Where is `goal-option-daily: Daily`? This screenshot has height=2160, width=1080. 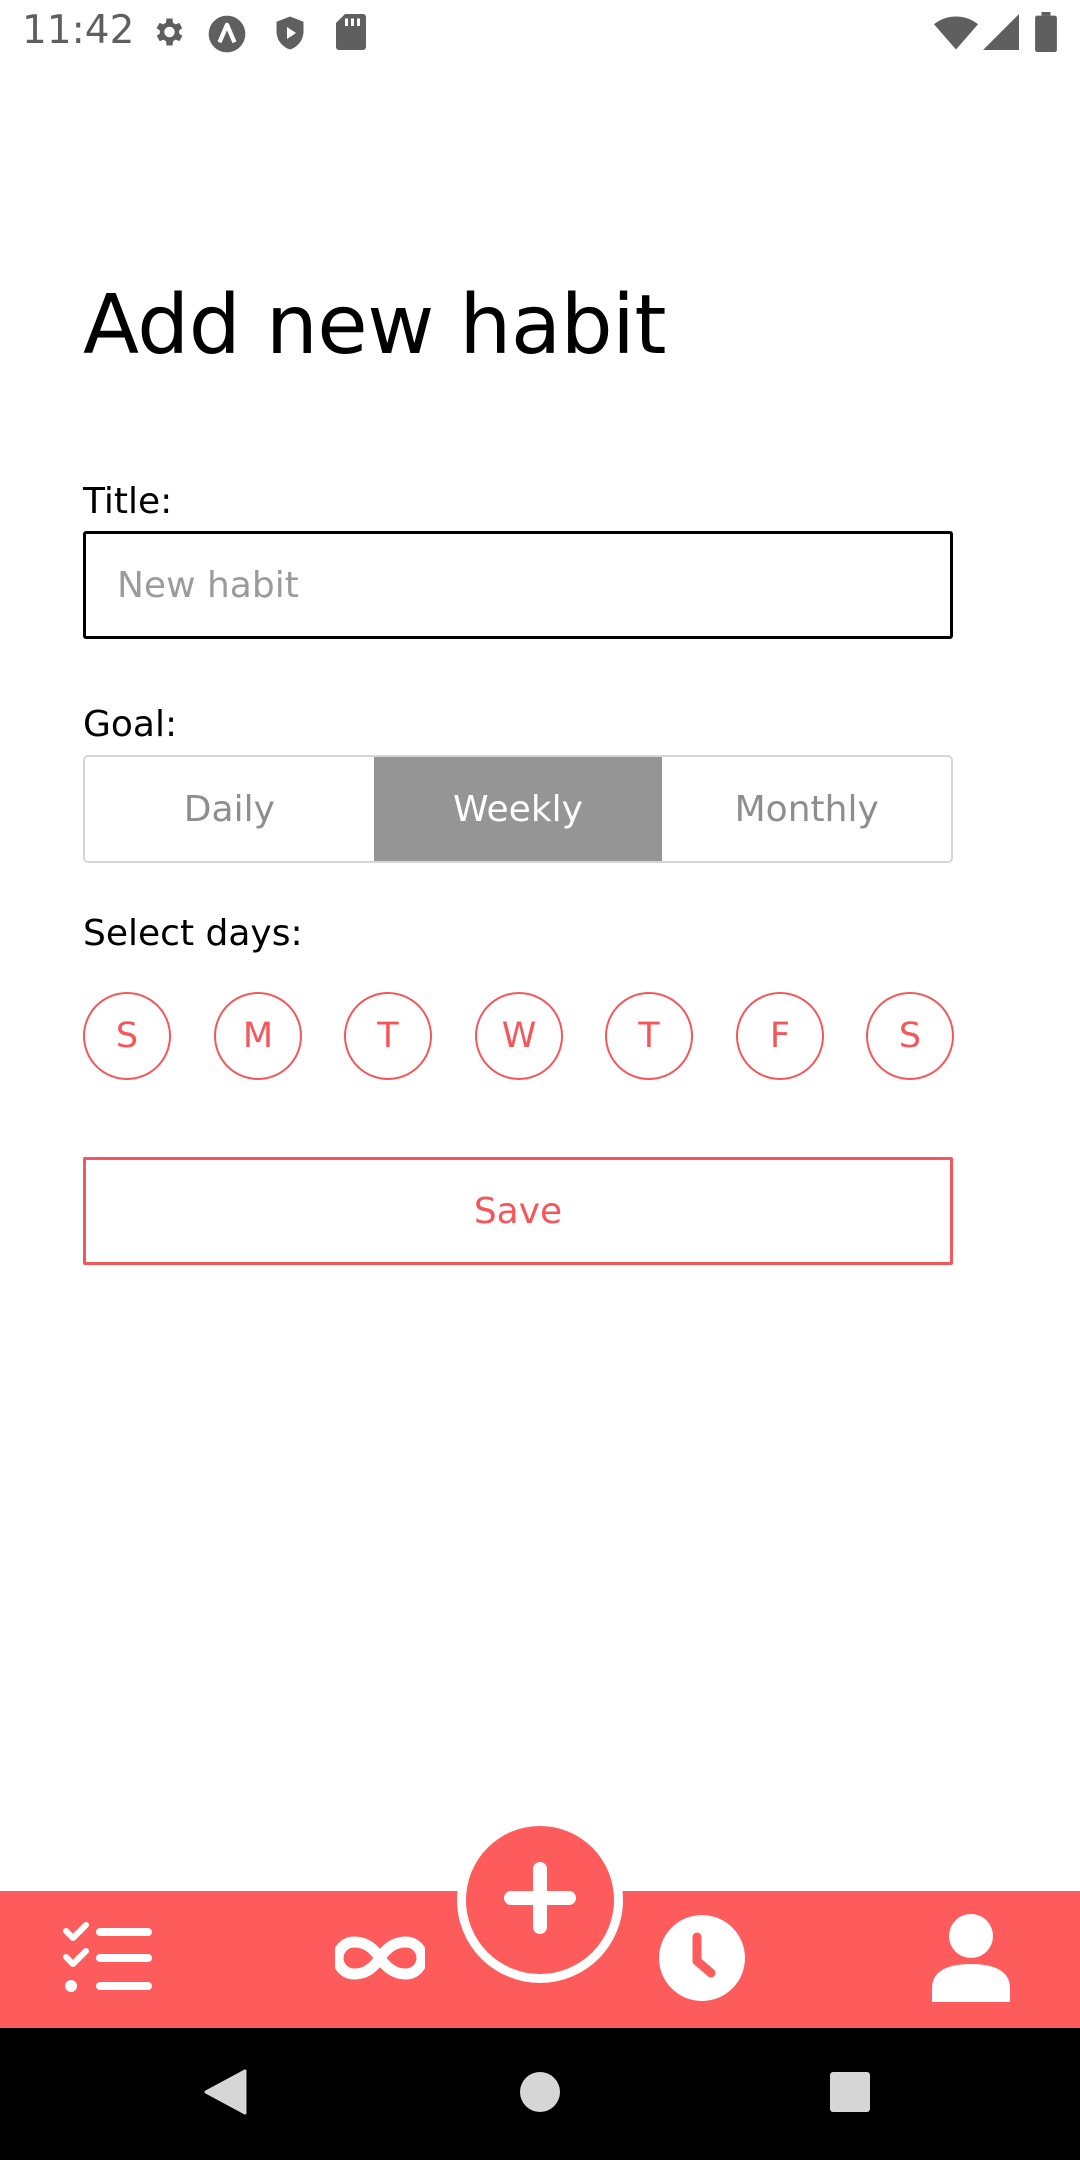
goal-option-daily: Daily is located at coordinates (229, 809).